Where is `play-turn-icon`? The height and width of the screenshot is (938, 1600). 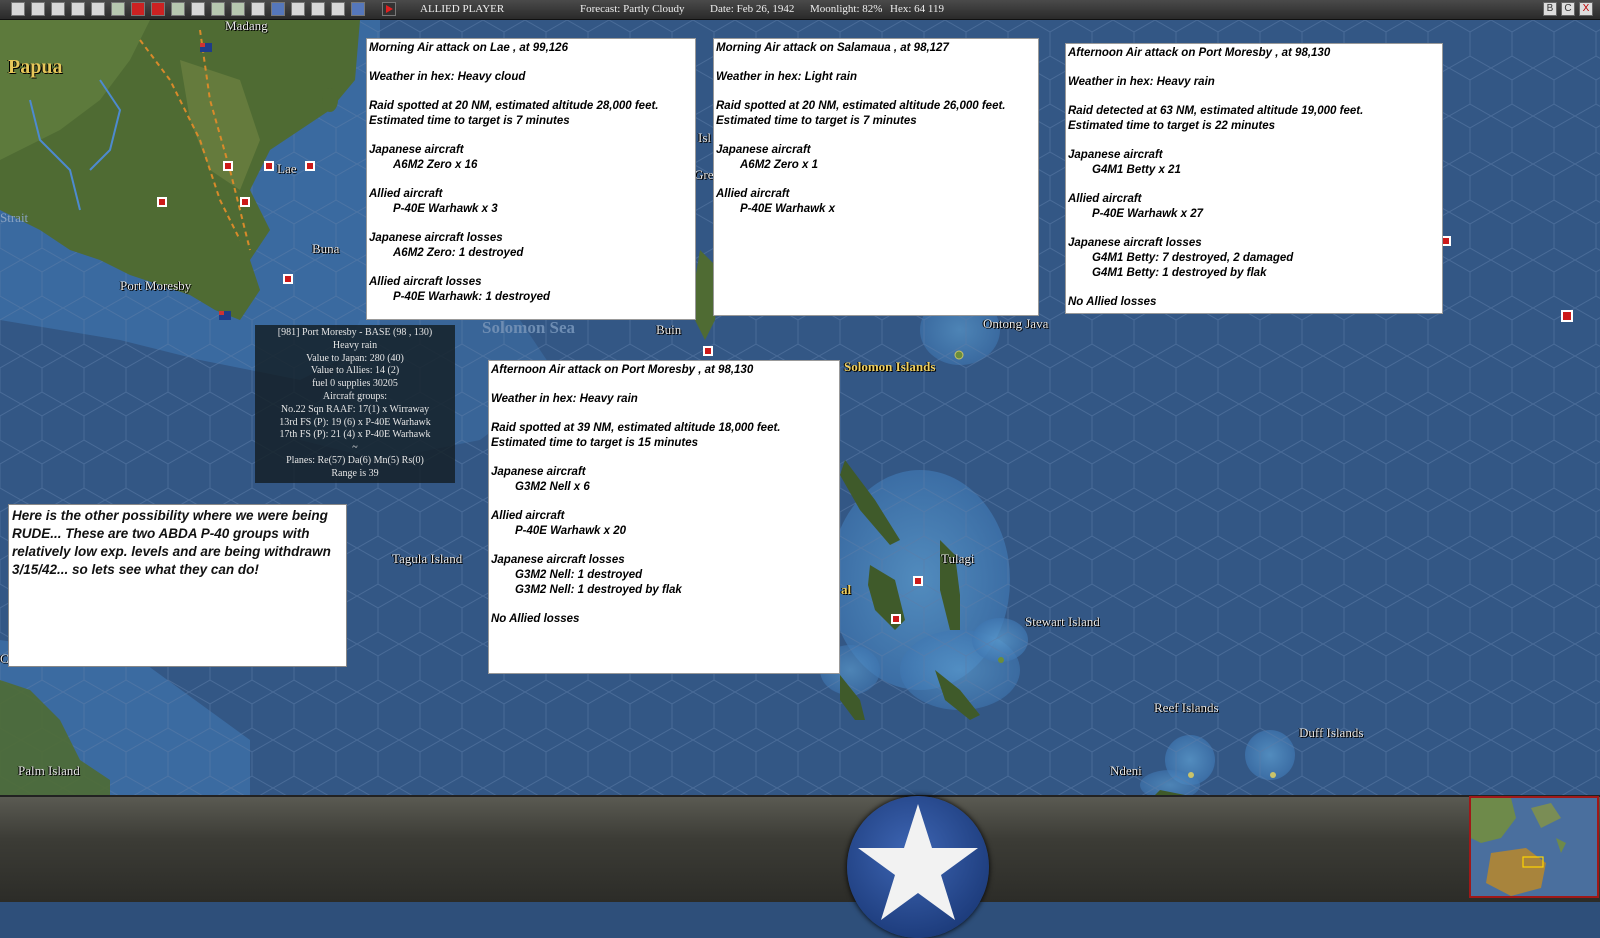
play-turn-icon is located at coordinates (389, 9).